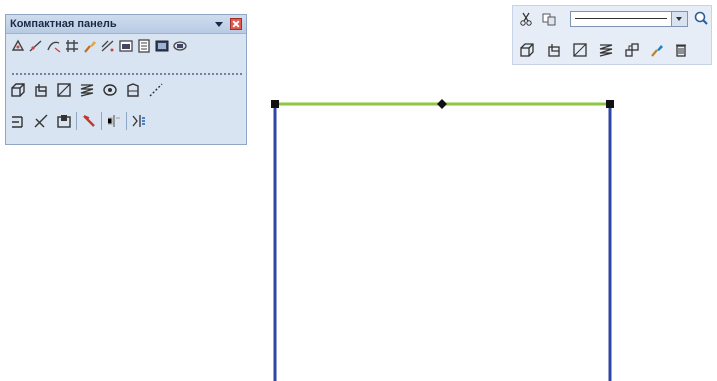 Image resolution: width=717 pixels, height=381 pixels. I want to click on midpoint-handle, so click(442, 104).